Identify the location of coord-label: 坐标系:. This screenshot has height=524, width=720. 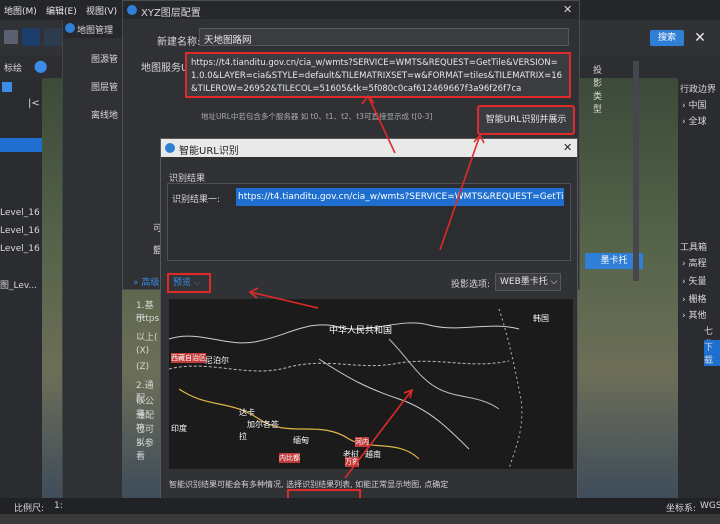
(681, 509).